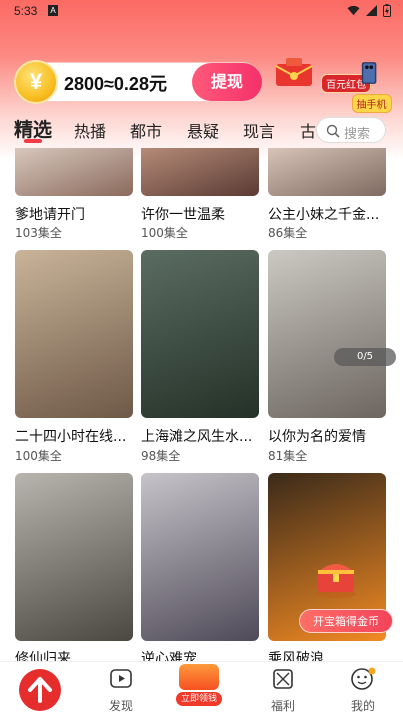  Describe the element at coordinates (362, 706) in the screenshot. I see `nav-mine-label: 我的` at that location.